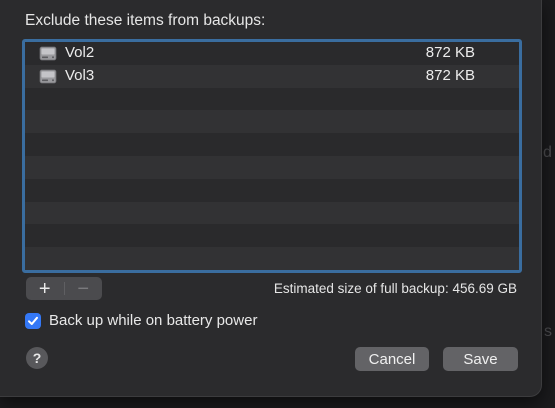 Image resolution: width=555 pixels, height=408 pixels. What do you see at coordinates (480, 359) in the screenshot?
I see `save-button: Save` at bounding box center [480, 359].